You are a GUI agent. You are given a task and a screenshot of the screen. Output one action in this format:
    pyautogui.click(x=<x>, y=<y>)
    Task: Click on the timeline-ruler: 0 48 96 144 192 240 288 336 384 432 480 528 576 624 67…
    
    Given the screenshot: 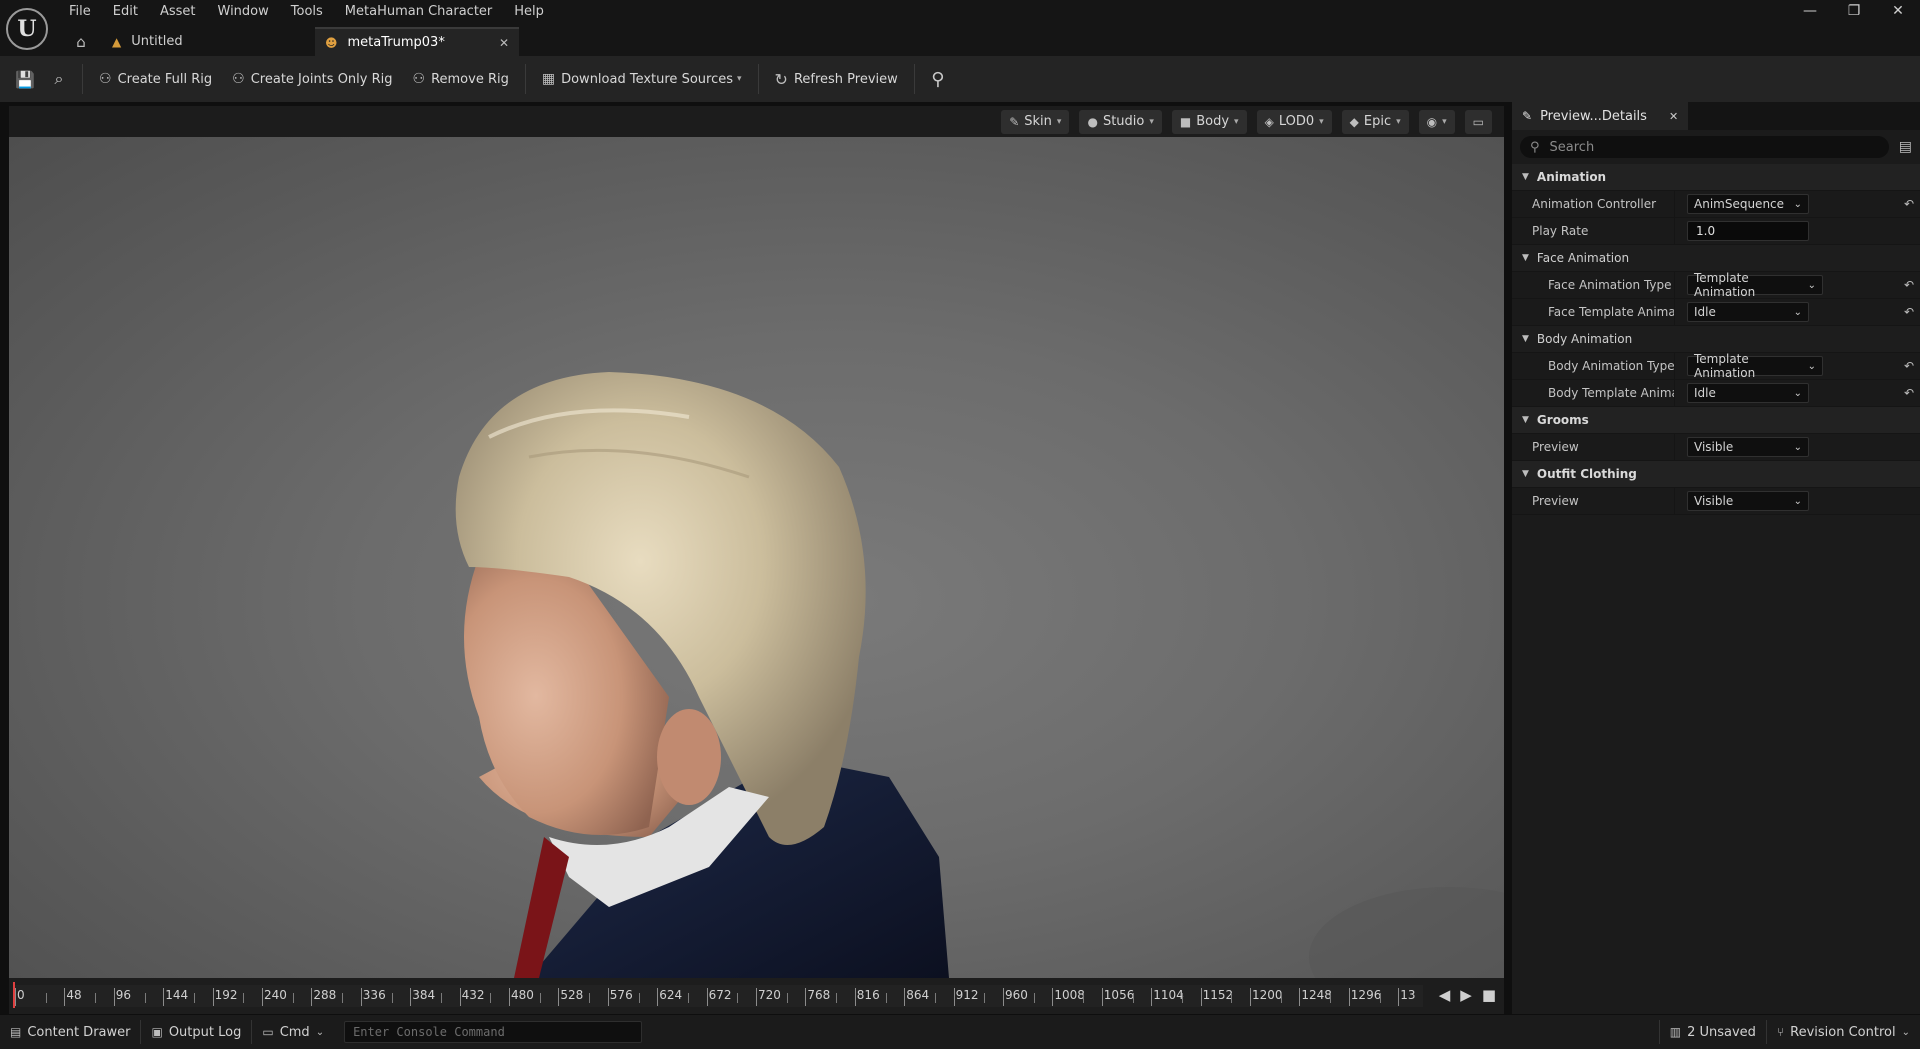 What is the action you would take?
    pyautogui.click(x=718, y=996)
    